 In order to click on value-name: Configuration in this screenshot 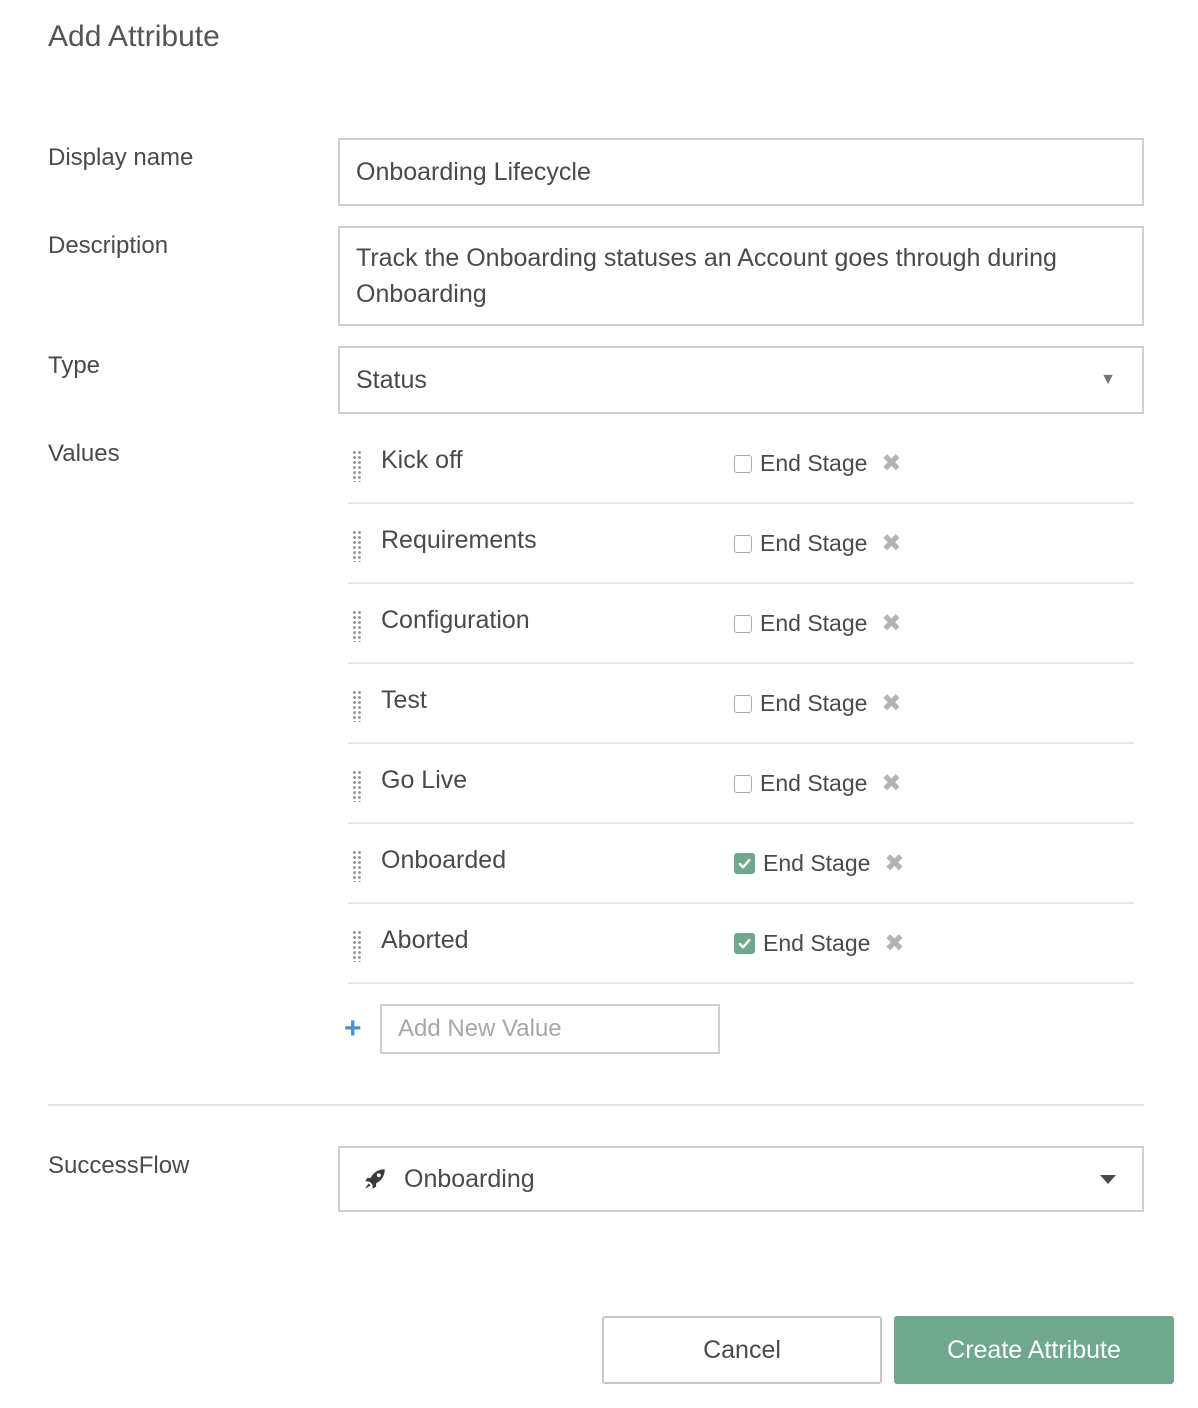, I will do `click(455, 620)`.